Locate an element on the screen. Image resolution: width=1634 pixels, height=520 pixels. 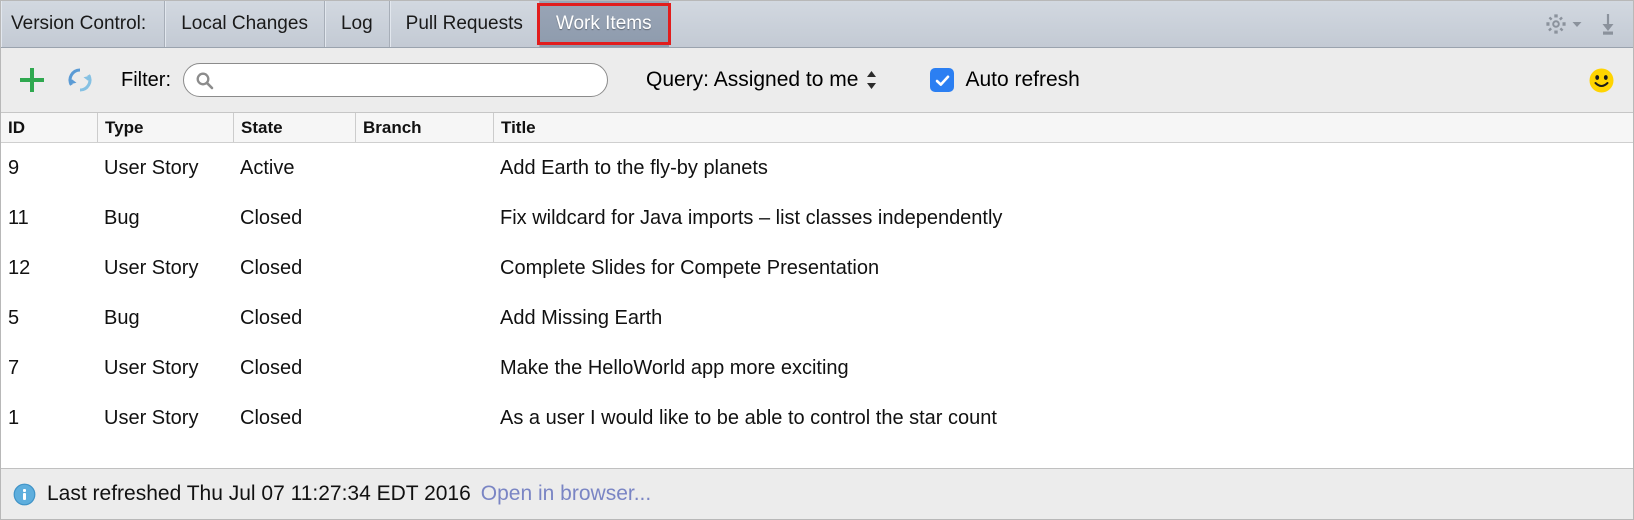
tab-bar-spacer is located at coordinates (1107, 24).